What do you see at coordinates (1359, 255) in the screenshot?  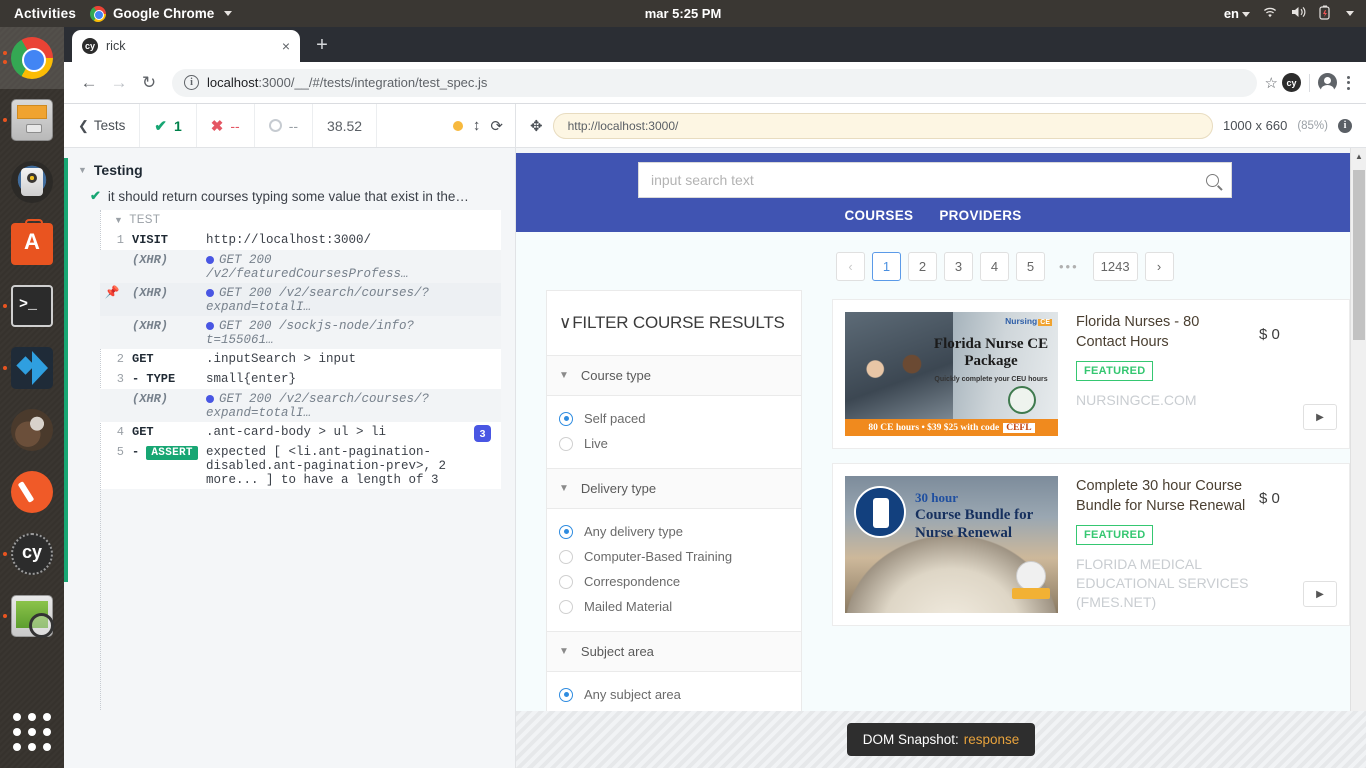 I see `scrollbar-thumb` at bounding box center [1359, 255].